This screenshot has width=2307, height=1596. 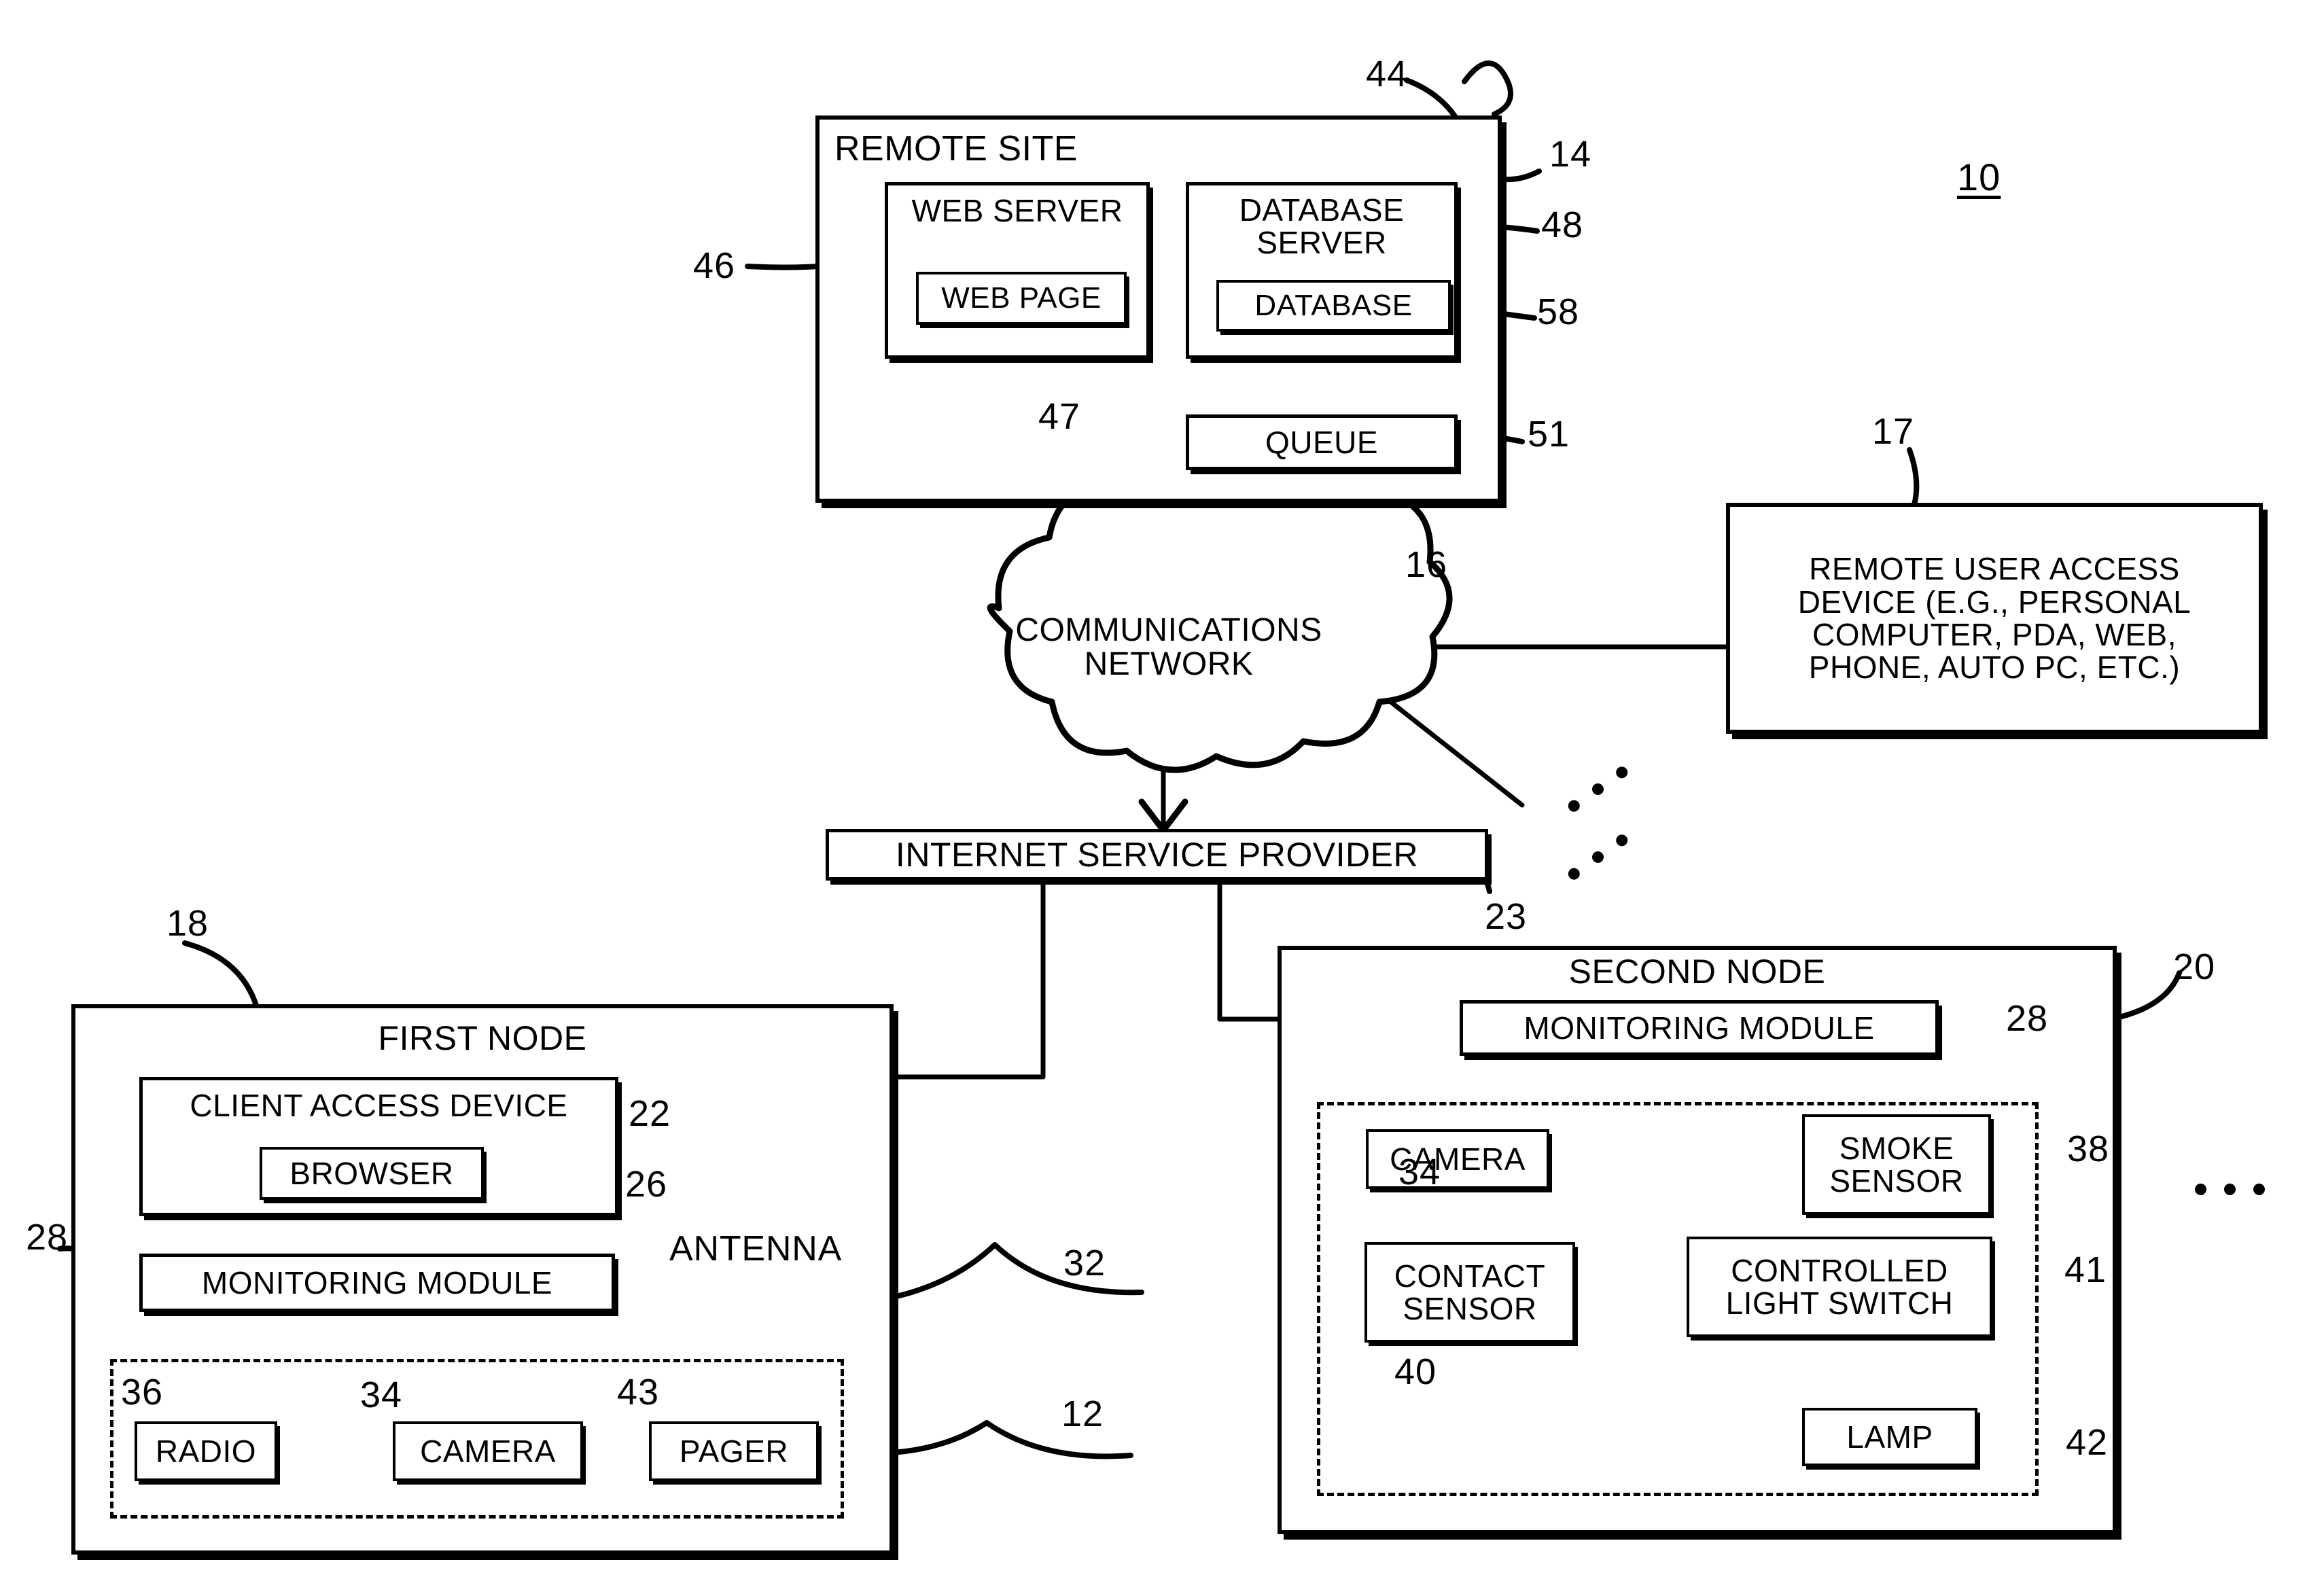 I want to click on ref-43: 43, so click(x=639, y=1392).